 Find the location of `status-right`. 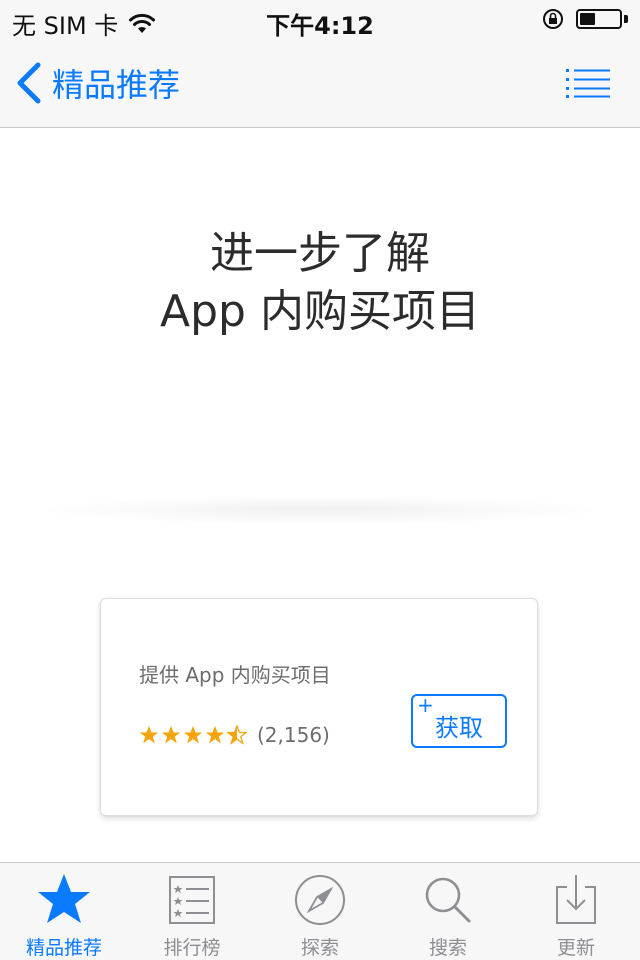

status-right is located at coordinates (585, 19).